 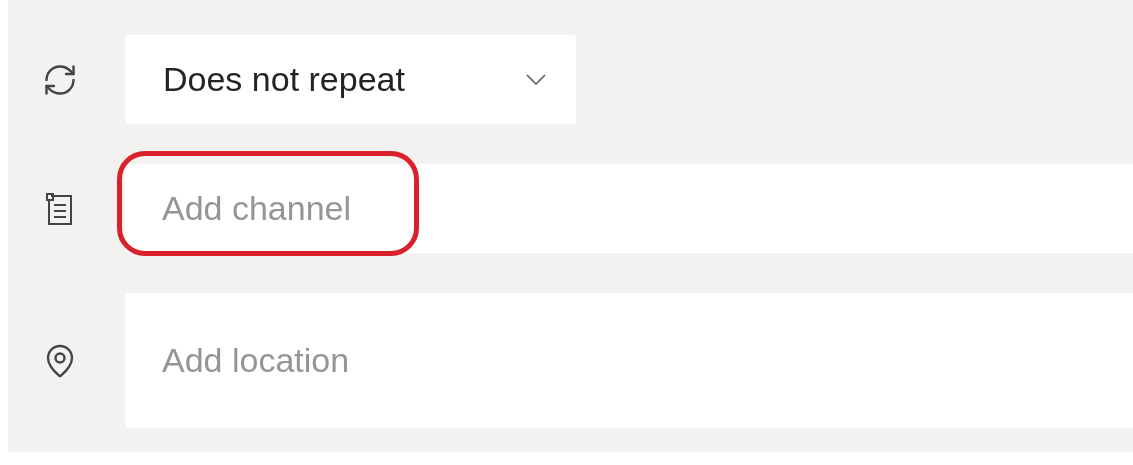 I want to click on chevron-icon, so click(x=536, y=79).